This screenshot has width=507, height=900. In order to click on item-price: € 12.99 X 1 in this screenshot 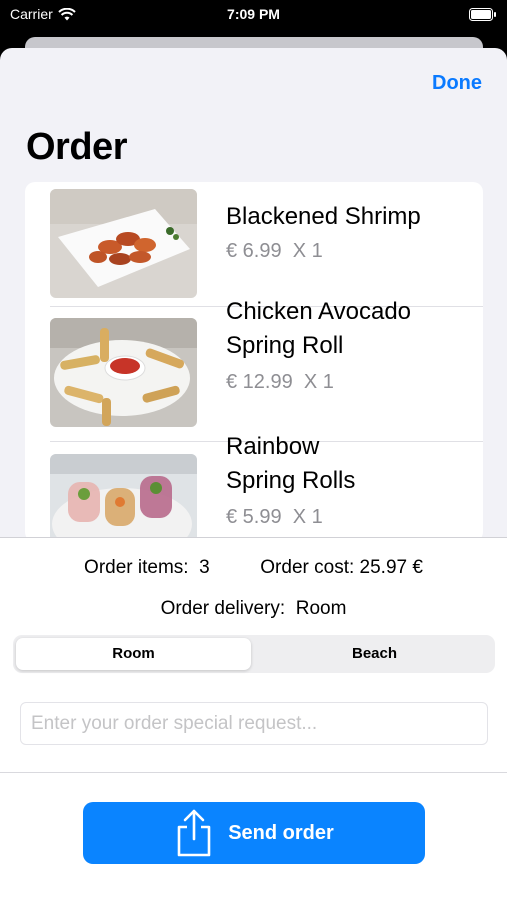, I will do `click(280, 382)`.